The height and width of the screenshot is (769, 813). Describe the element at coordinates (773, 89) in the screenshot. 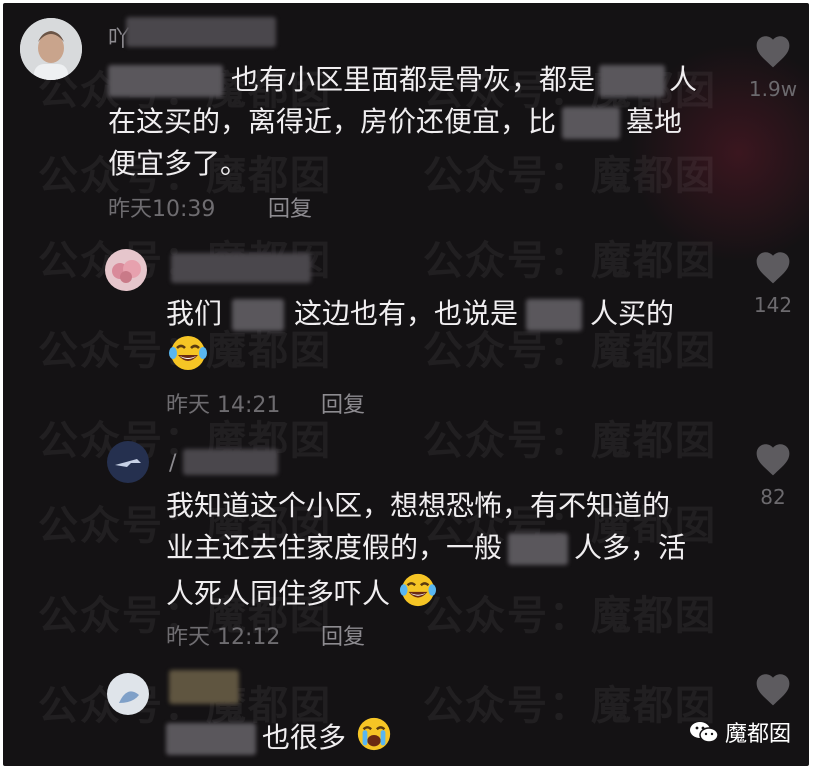

I see `like-count: 1.9w` at that location.